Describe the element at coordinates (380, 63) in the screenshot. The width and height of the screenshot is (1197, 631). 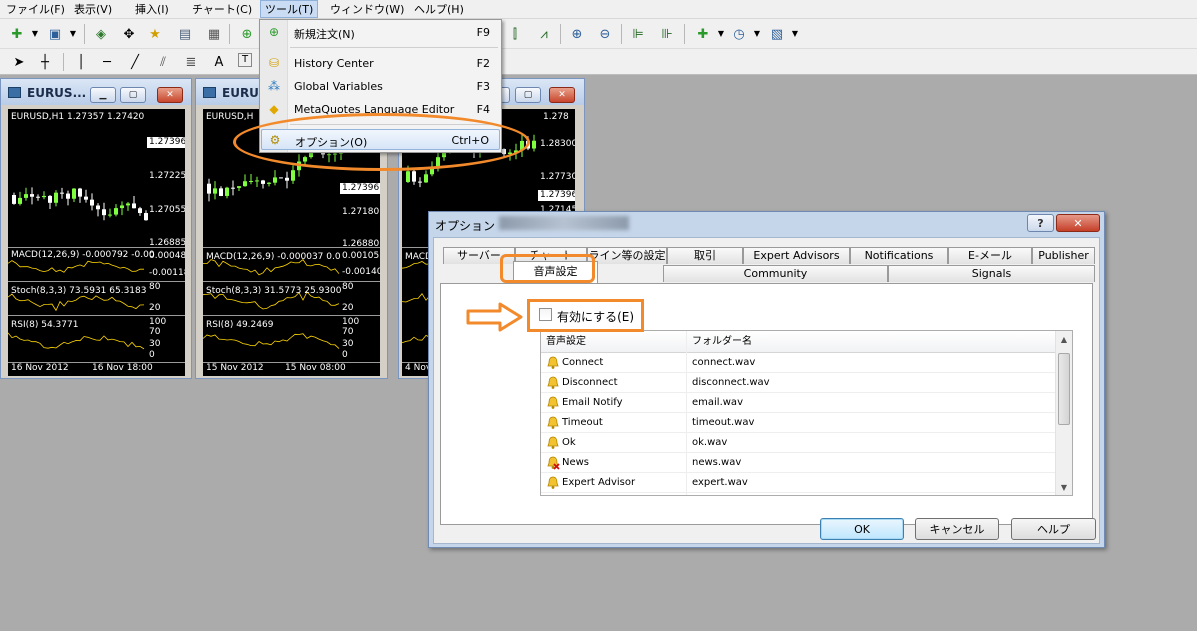
I see `menu-item-history-center: ⛁ History Center F2` at that location.